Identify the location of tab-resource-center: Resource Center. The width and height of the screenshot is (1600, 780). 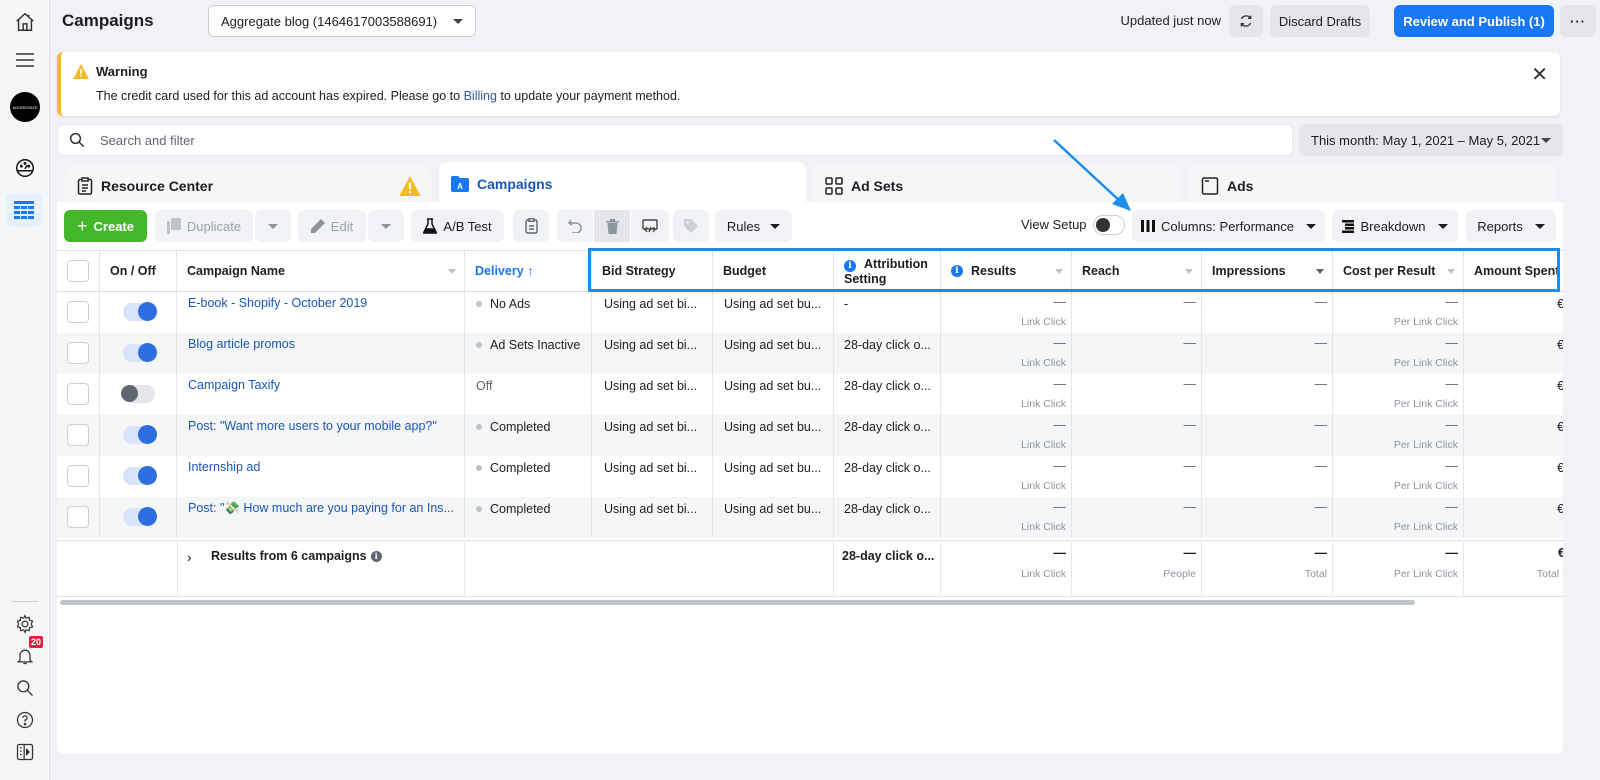
(248, 186).